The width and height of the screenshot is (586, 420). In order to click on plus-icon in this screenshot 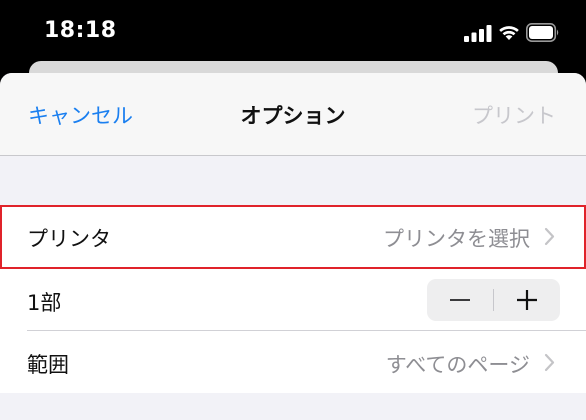, I will do `click(527, 300)`.